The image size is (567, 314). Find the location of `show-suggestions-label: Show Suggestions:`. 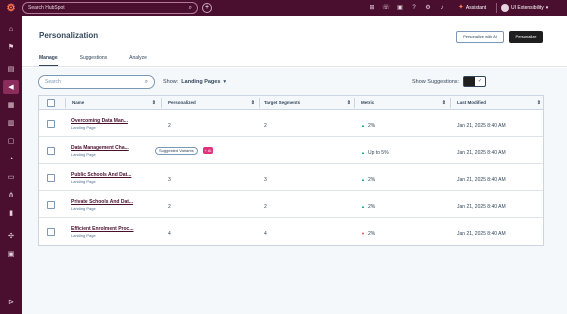

show-suggestions-label: Show Suggestions: is located at coordinates (436, 82).